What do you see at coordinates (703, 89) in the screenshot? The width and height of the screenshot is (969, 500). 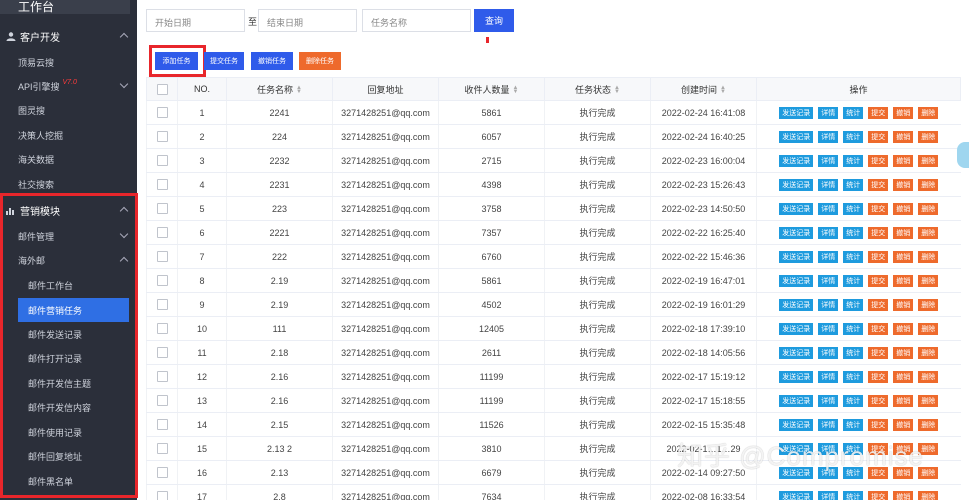 I see `header-created-time: 创建时间 ▲ ▼` at bounding box center [703, 89].